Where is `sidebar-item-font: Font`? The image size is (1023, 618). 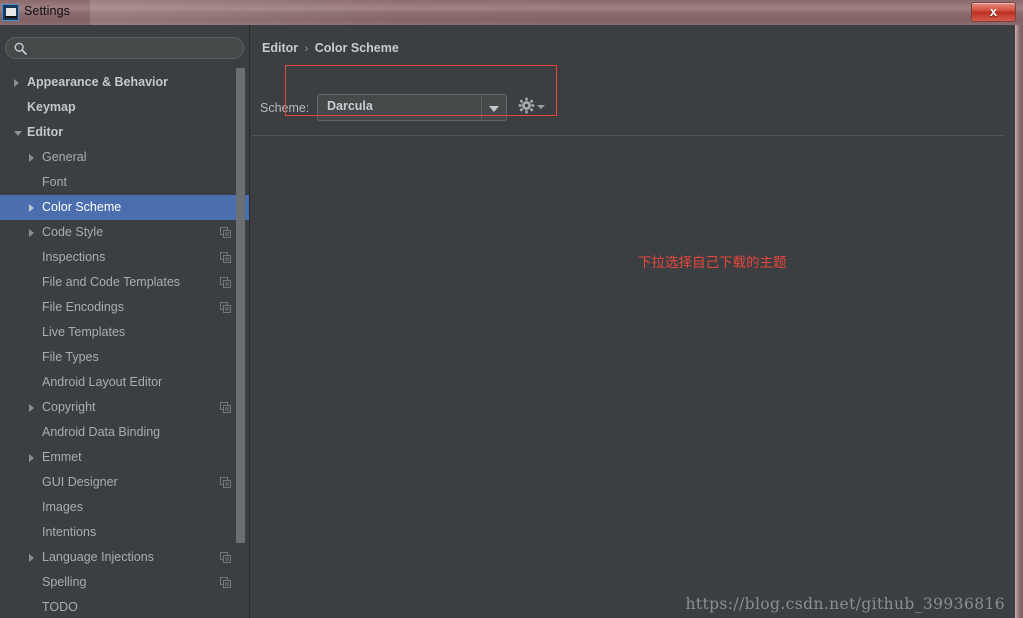 sidebar-item-font: Font is located at coordinates (124, 182).